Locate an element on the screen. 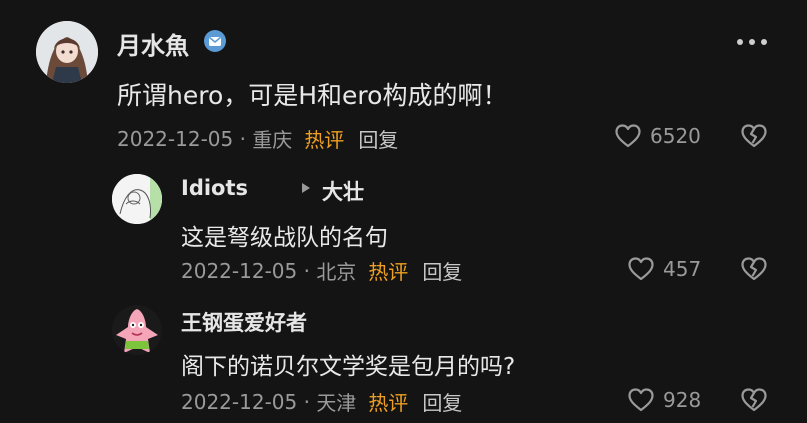 Image resolution: width=807 pixels, height=423 pixels. like-button: 6520 is located at coordinates (657, 136).